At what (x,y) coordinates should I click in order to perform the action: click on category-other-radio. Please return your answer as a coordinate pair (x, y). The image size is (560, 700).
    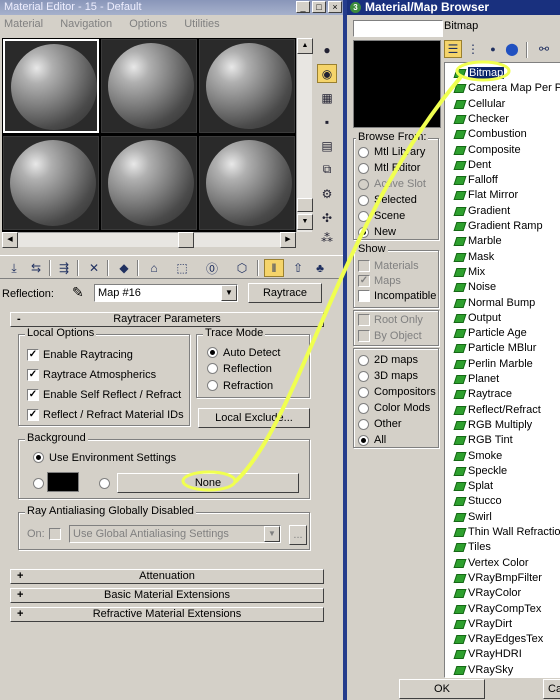
    Looking at the image, I should click on (363, 424).